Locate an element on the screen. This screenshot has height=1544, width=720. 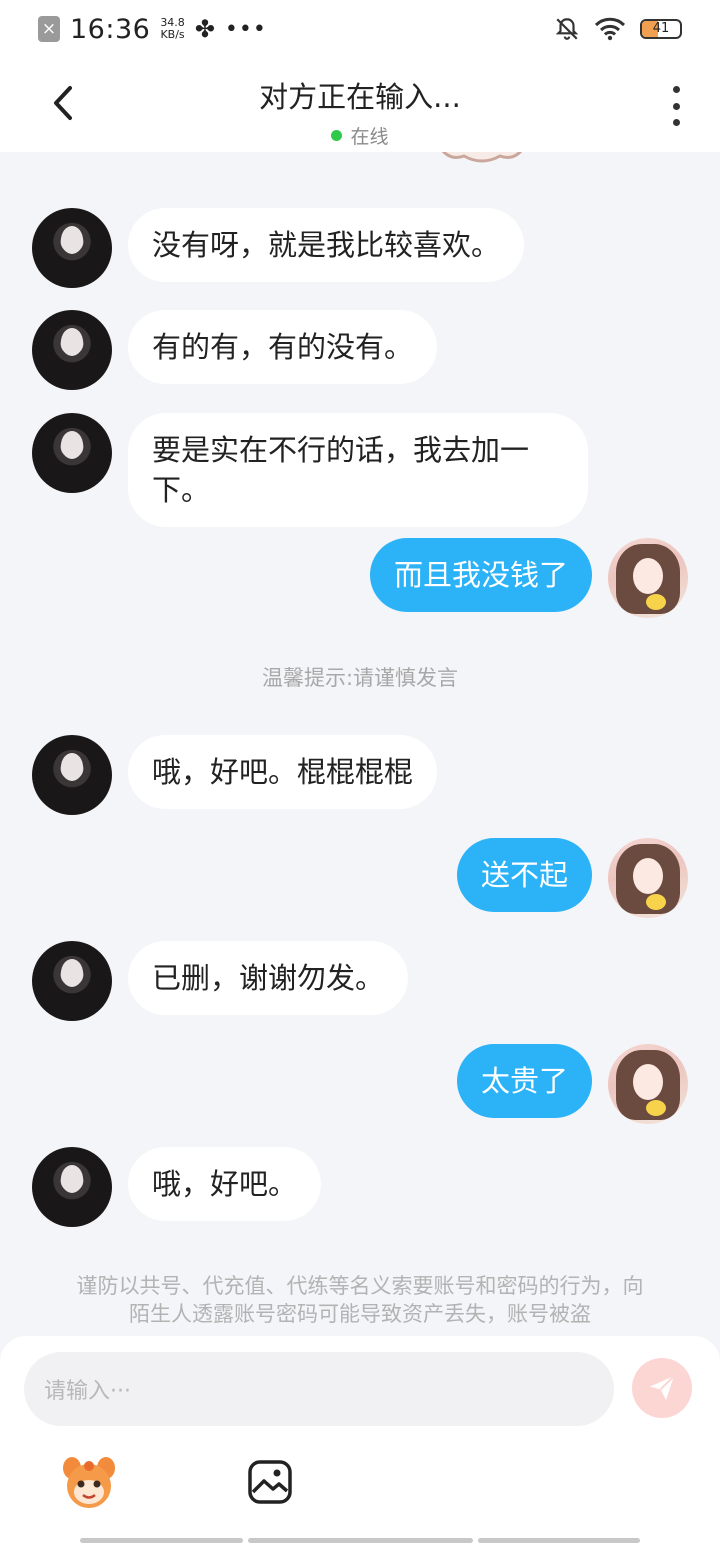
message-input: 请输入··· is located at coordinates (319, 1389).